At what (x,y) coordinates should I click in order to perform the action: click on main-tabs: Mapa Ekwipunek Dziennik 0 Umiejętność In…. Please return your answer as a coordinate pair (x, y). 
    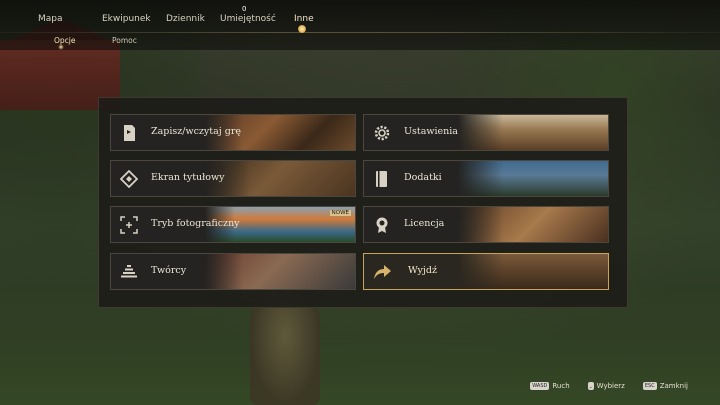
    Looking at the image, I should click on (360, 17).